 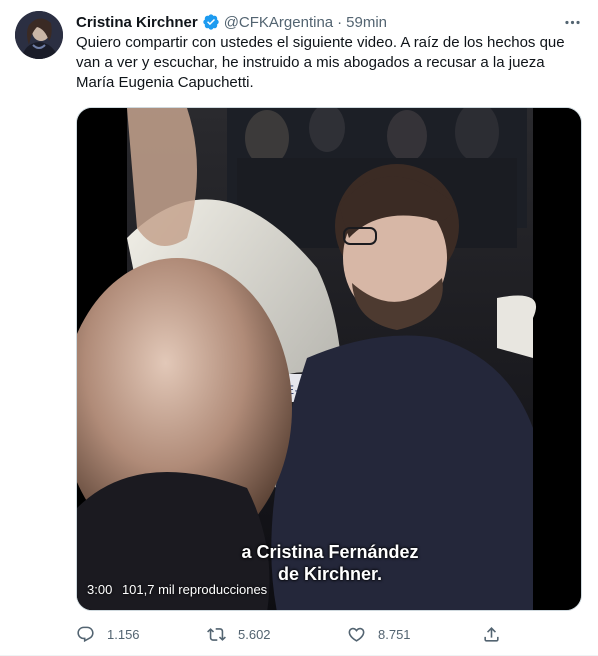 I want to click on heart-icon, so click(x=356, y=634).